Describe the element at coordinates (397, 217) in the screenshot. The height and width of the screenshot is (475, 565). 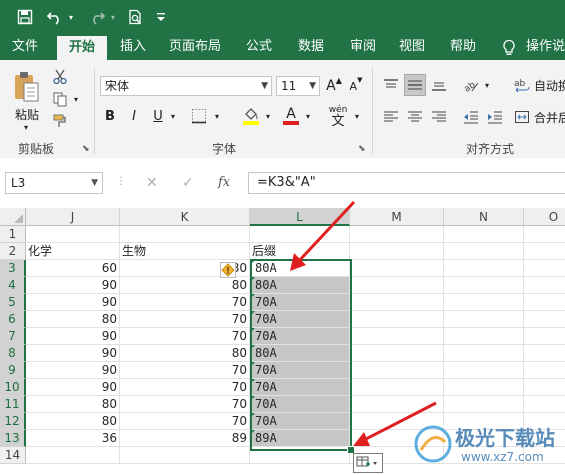
I see `column-header-m: M` at that location.